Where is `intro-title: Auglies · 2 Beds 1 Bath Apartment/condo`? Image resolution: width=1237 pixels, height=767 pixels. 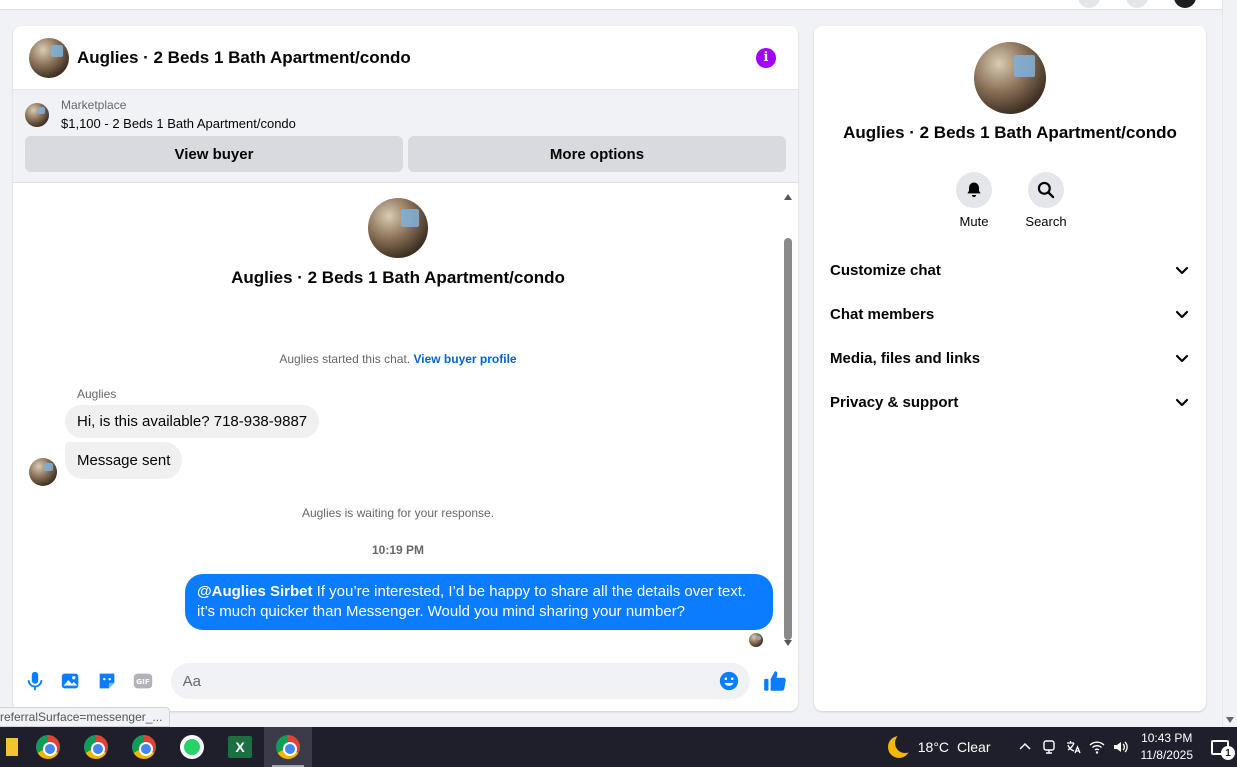
intro-title: Auglies · 2 Beds 1 Bath Apartment/condo is located at coordinates (398, 277).